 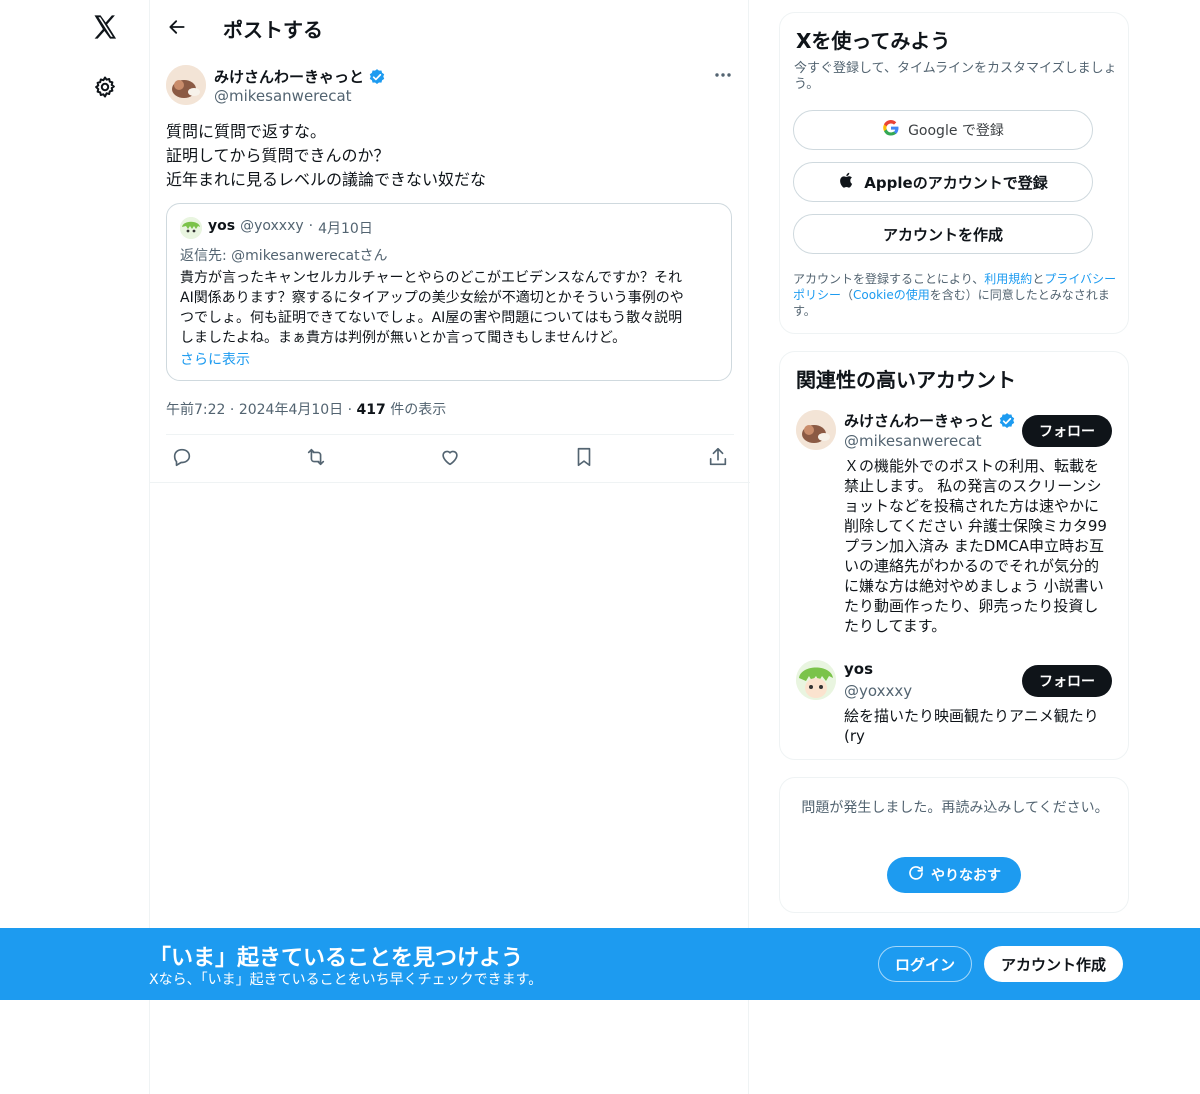 What do you see at coordinates (971, 716) in the screenshot?
I see `bio-line: 絵を描いたり映画観たりアニメ観たり` at bounding box center [971, 716].